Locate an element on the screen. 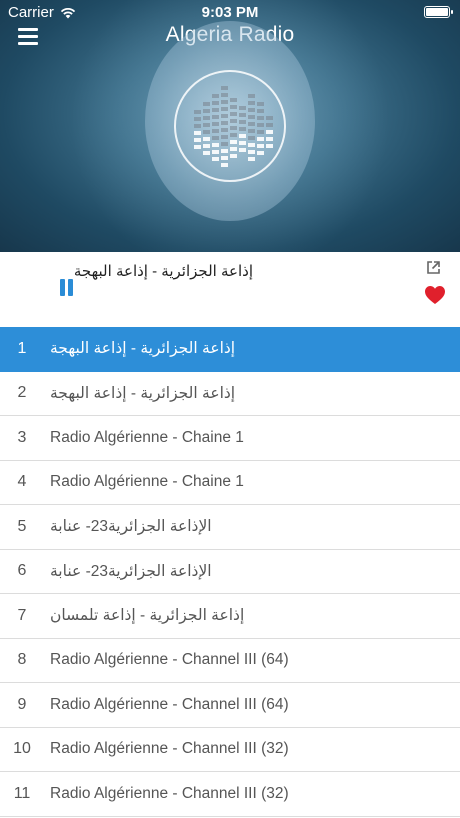 The width and height of the screenshot is (460, 818). external-link-icon is located at coordinates (433, 267).